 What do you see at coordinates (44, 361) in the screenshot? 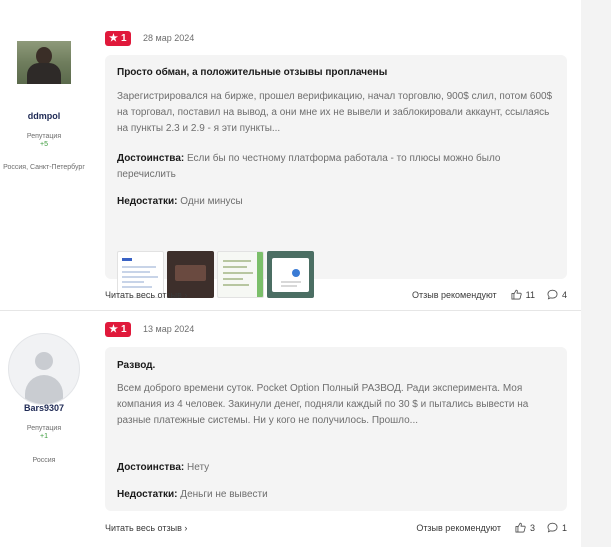
I see `user-placeholder-icon` at bounding box center [44, 361].